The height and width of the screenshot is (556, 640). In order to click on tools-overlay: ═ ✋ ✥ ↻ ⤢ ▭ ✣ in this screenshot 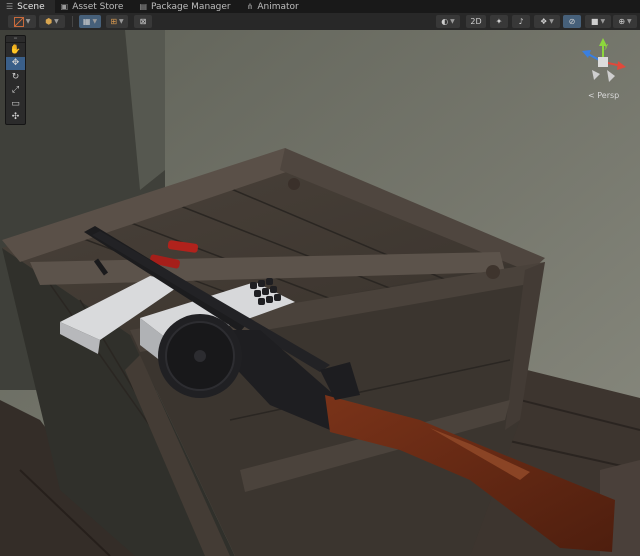, I will do `click(15, 80)`.